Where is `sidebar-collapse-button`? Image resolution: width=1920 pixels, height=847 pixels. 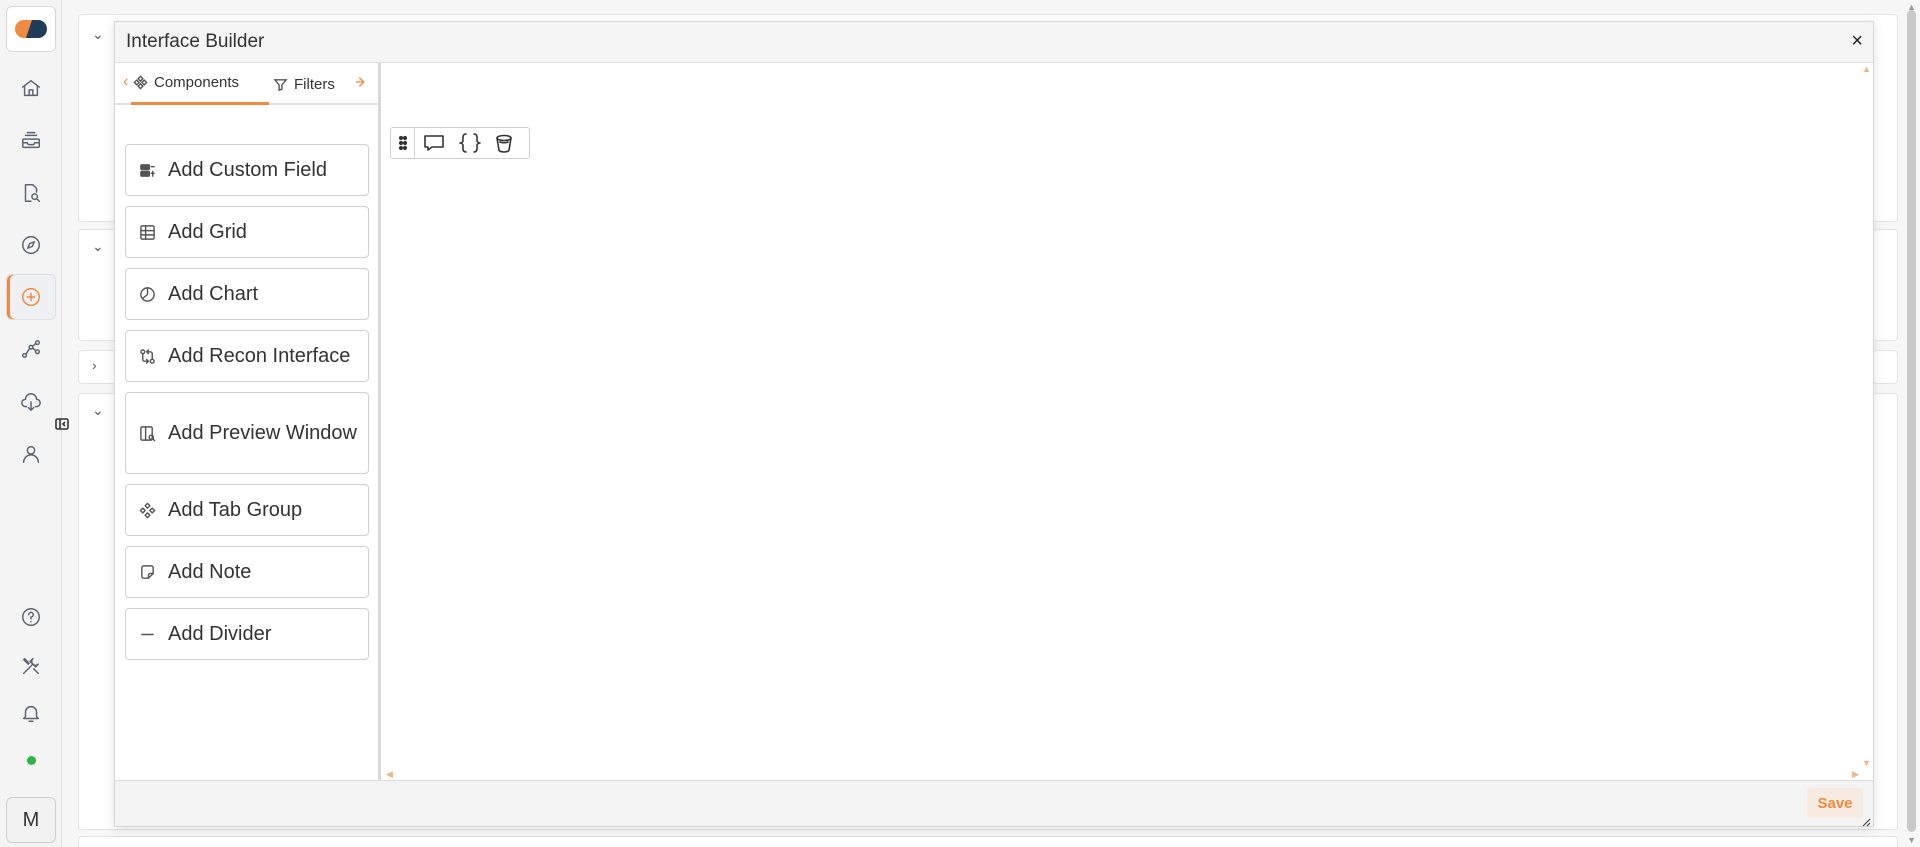
sidebar-collapse-button is located at coordinates (62, 424).